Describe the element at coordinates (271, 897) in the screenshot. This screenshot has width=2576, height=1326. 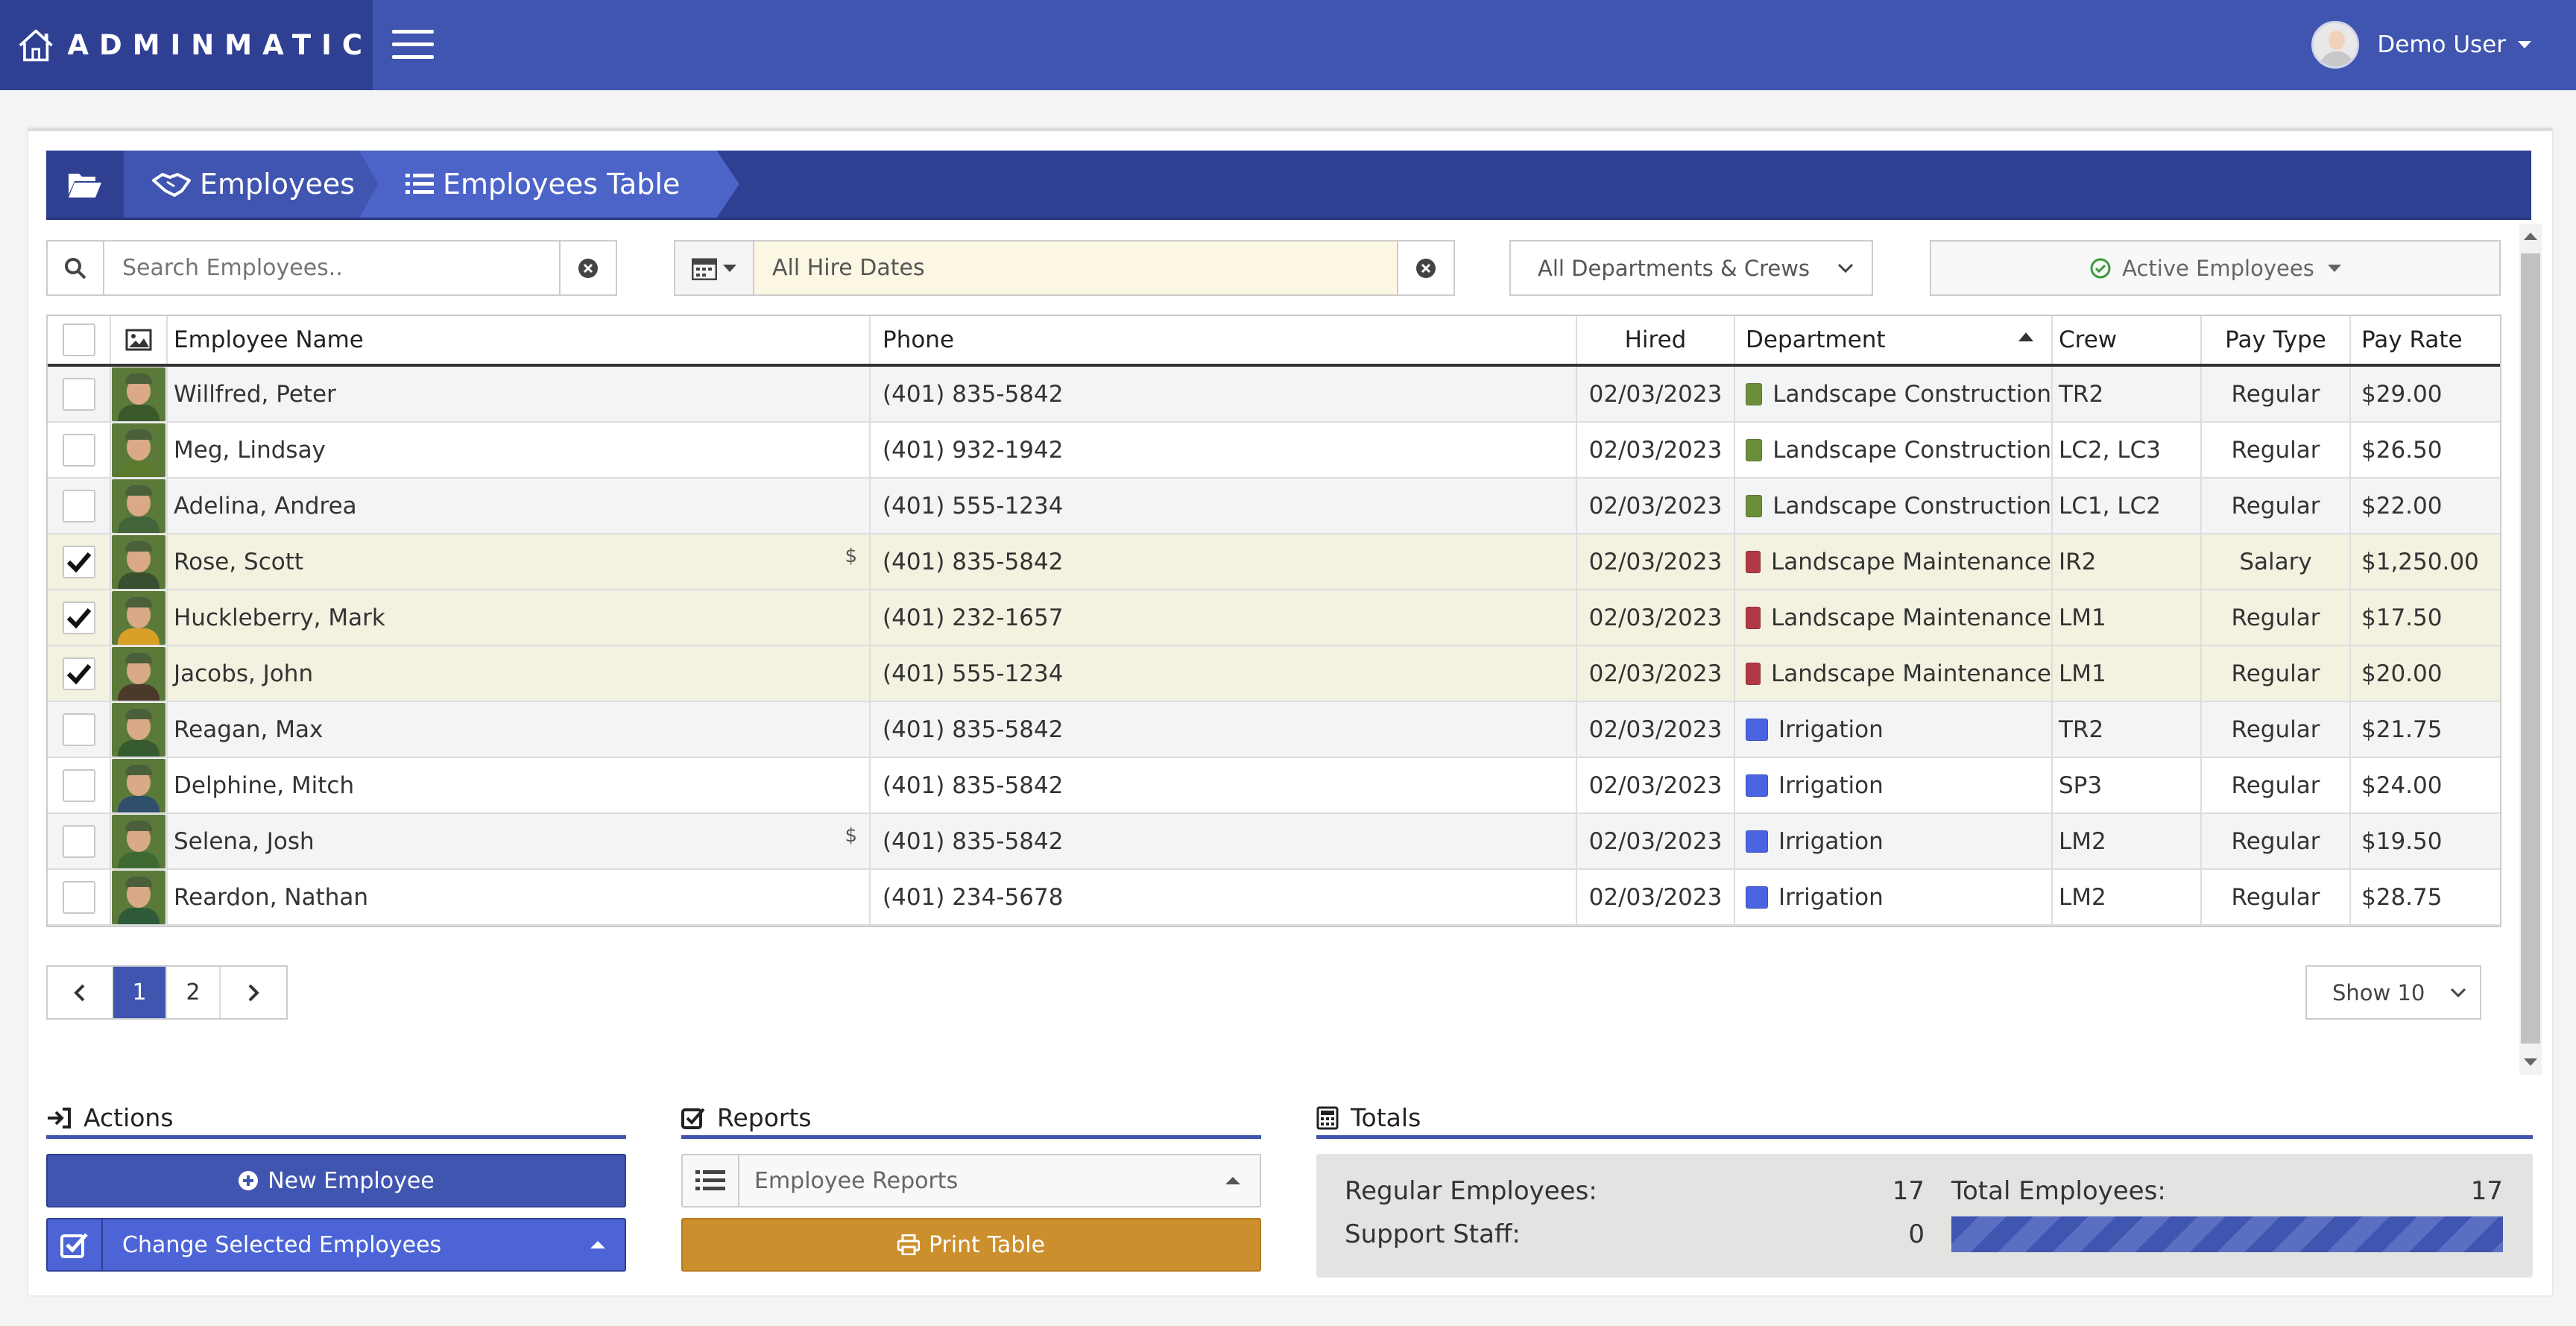
I see `employee-name: Reardon, Nathan` at that location.